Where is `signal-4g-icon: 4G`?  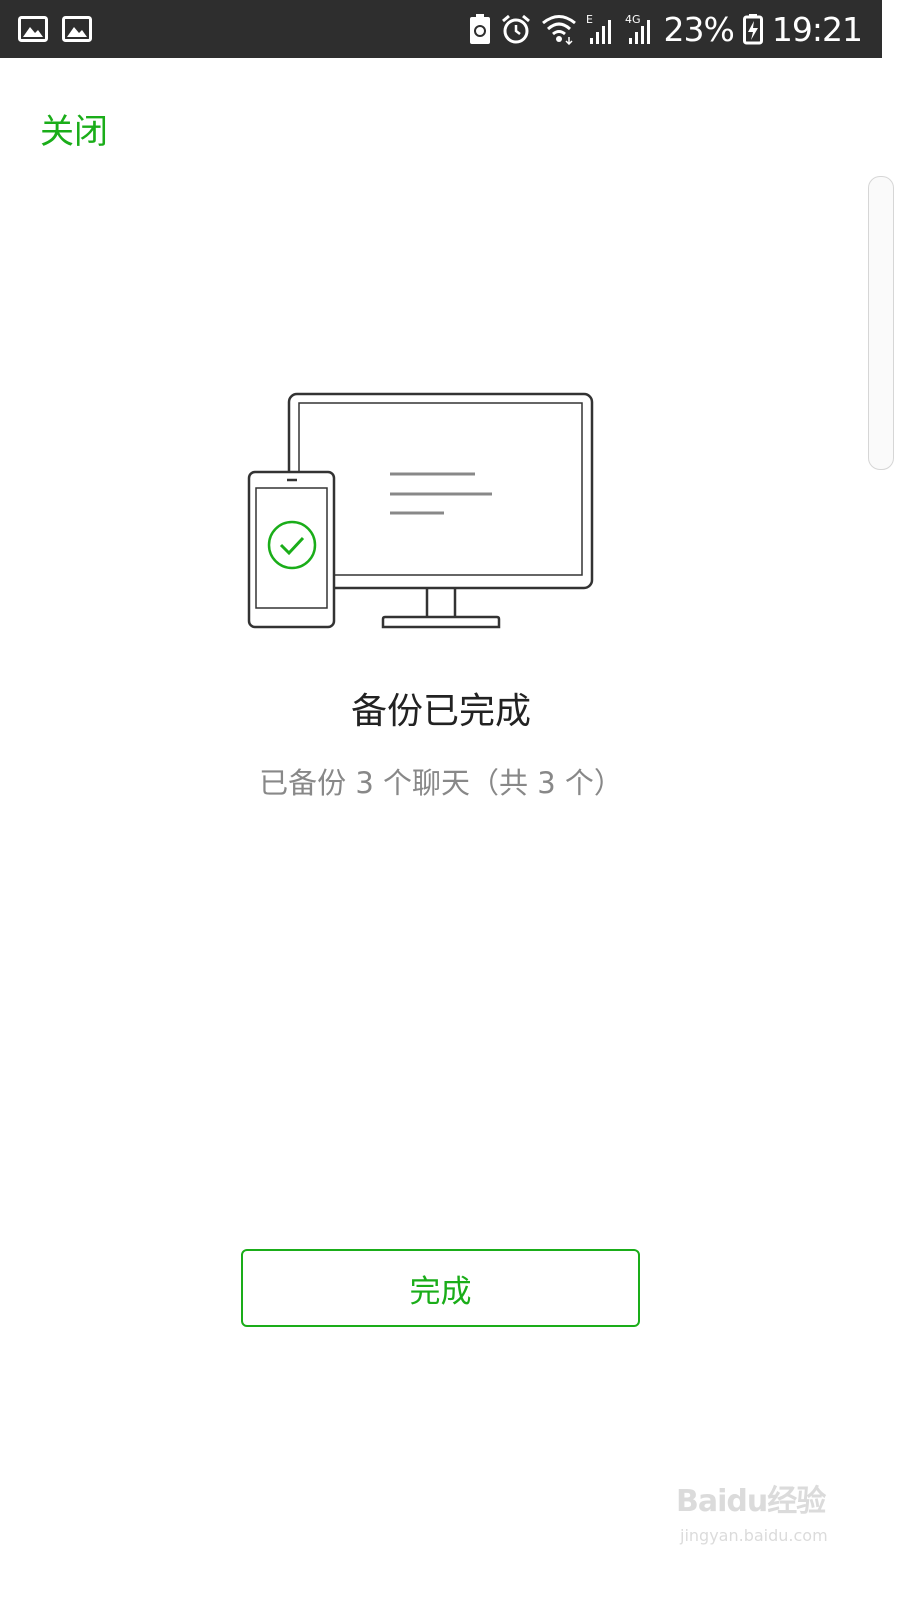
signal-4g-icon: 4G is located at coordinates (637, 28).